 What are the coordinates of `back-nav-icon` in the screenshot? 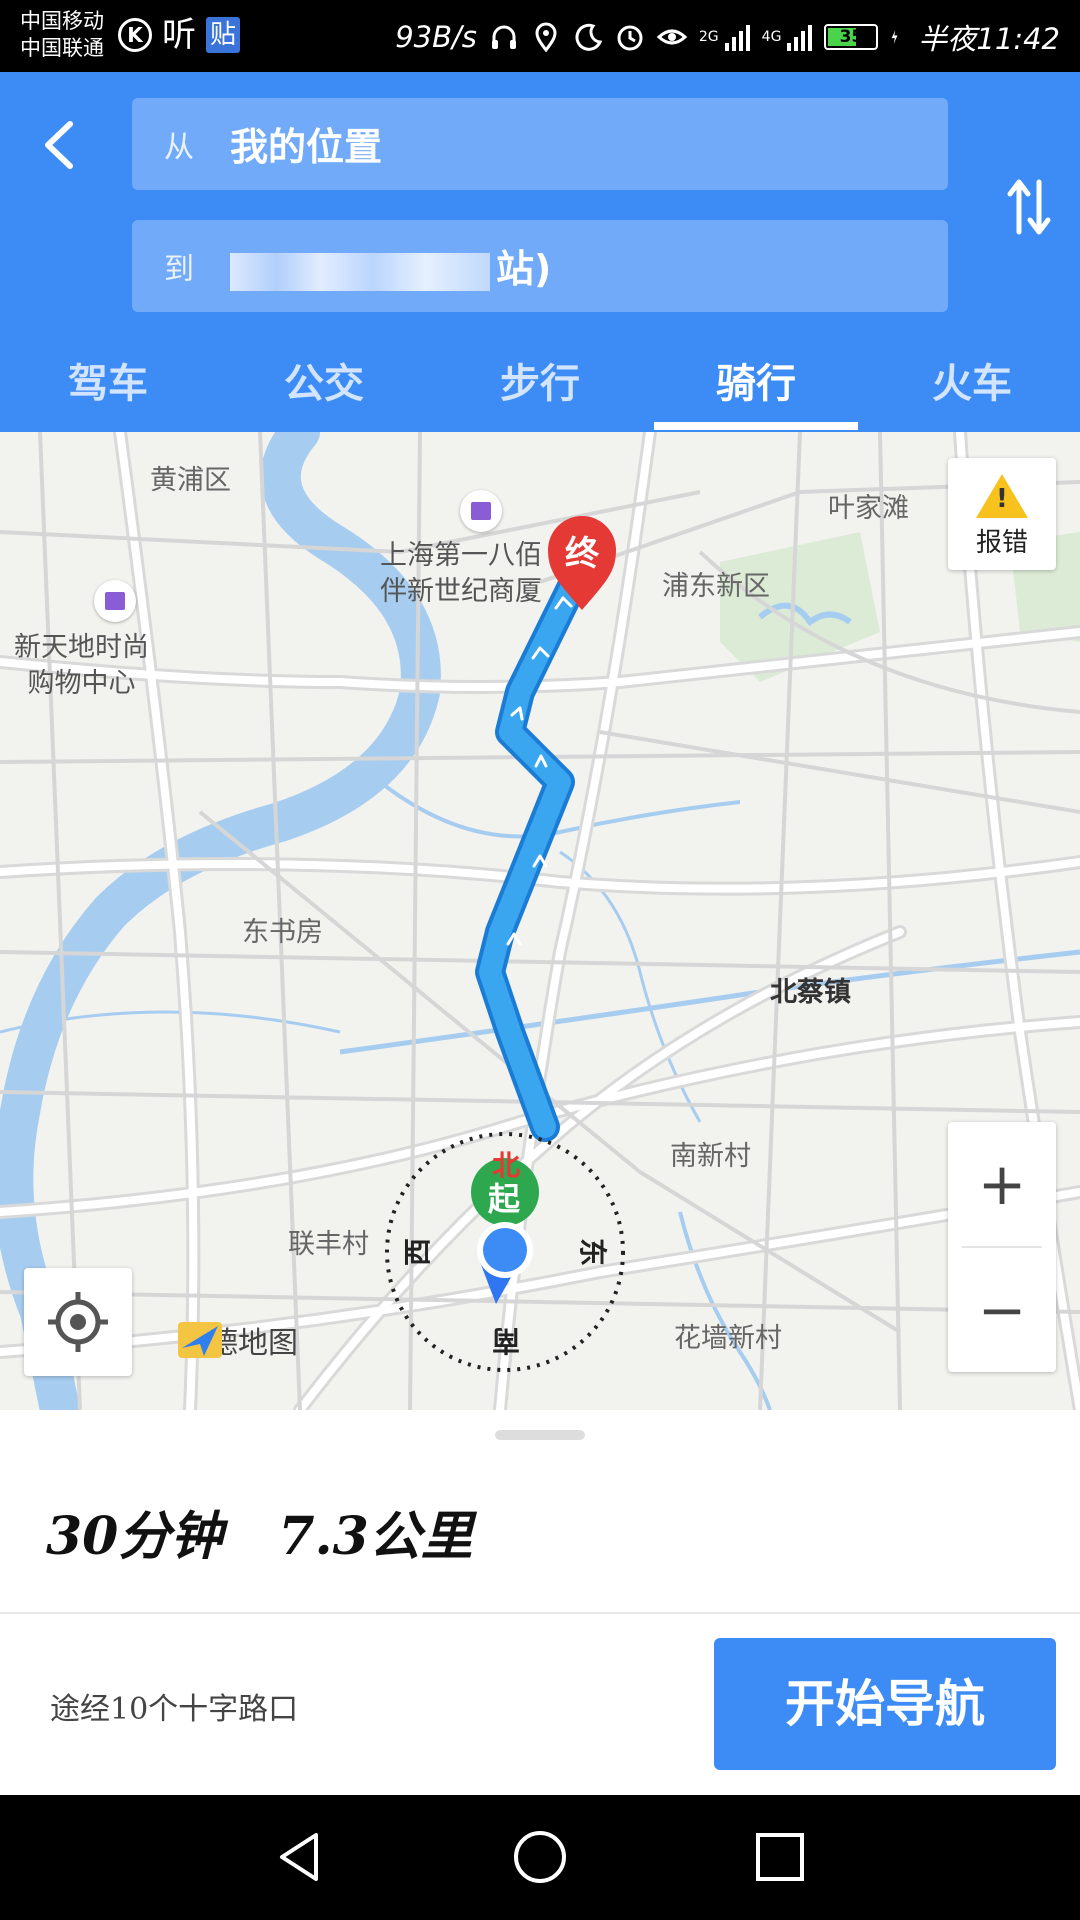 It's located at (300, 1857).